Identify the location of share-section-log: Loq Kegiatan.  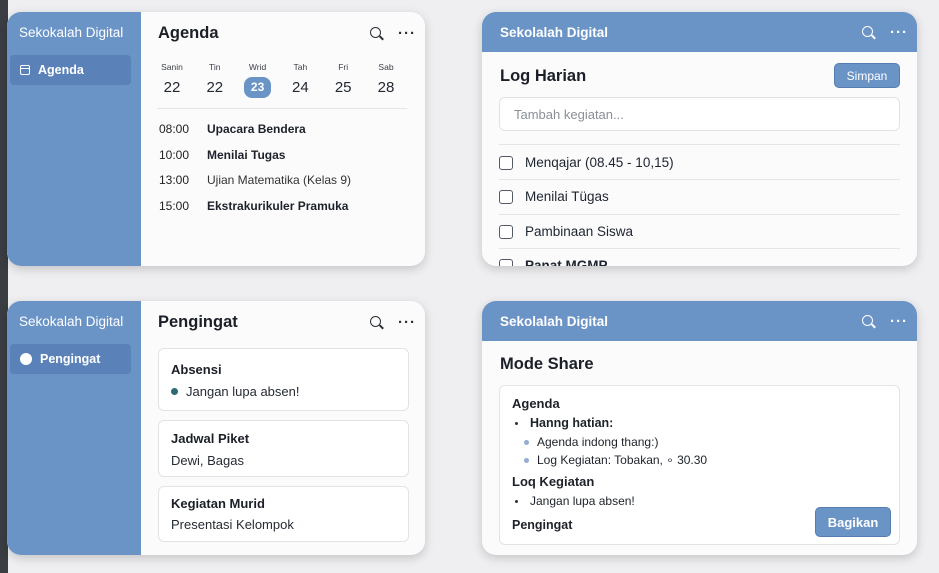
(553, 481).